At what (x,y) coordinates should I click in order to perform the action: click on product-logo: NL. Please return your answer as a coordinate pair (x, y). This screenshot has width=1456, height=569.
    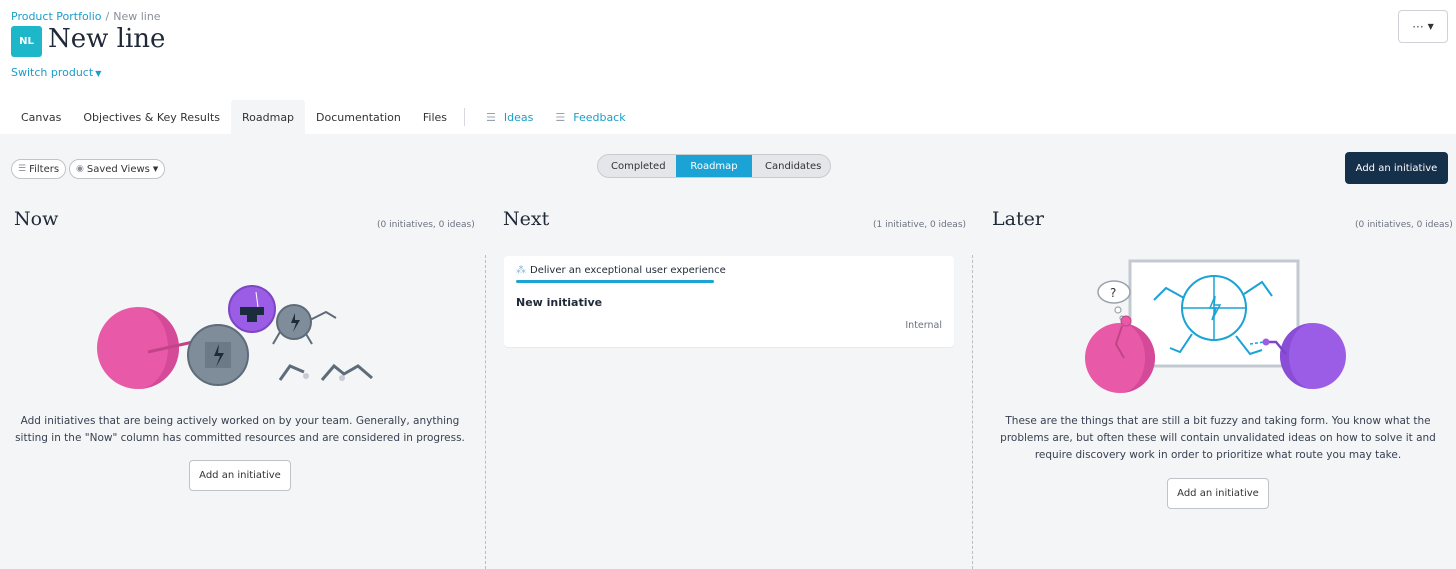
    Looking at the image, I should click on (26, 41).